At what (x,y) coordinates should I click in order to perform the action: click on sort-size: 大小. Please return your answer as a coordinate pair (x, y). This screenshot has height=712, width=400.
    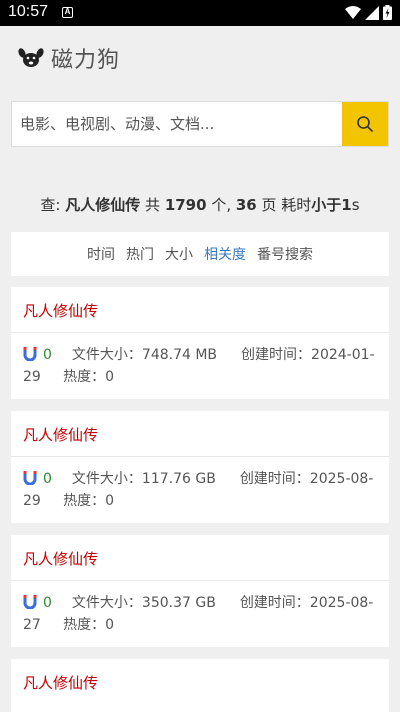
    Looking at the image, I should click on (179, 254).